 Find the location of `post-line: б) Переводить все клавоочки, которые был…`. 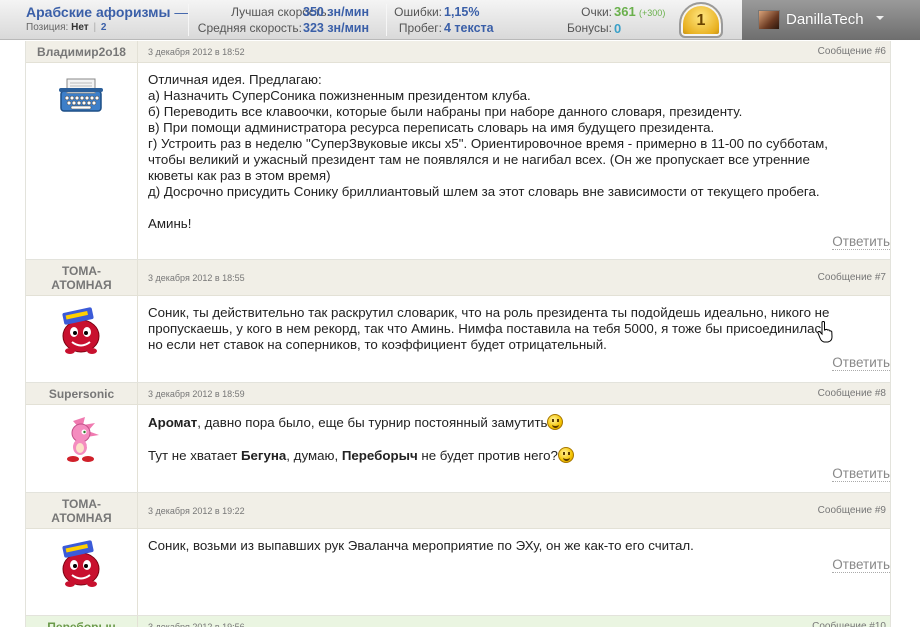

post-line: б) Переводить все клавоочки, которые был… is located at coordinates (445, 111).